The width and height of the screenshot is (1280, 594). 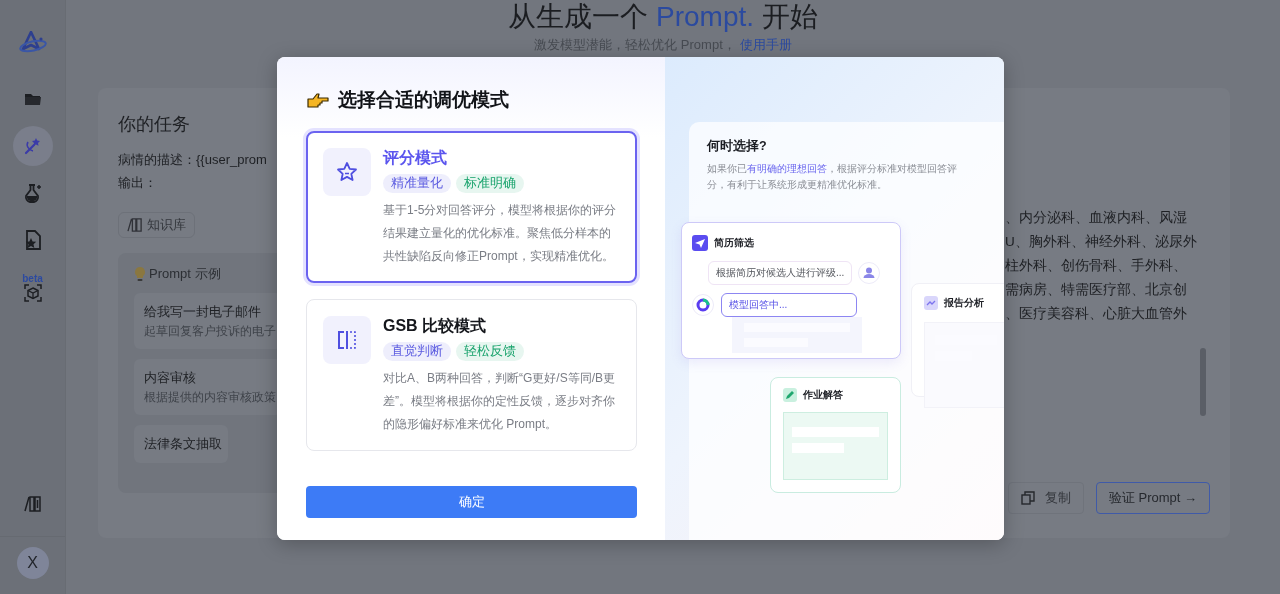 What do you see at coordinates (140, 274) in the screenshot?
I see `light-bulb-icon` at bounding box center [140, 274].